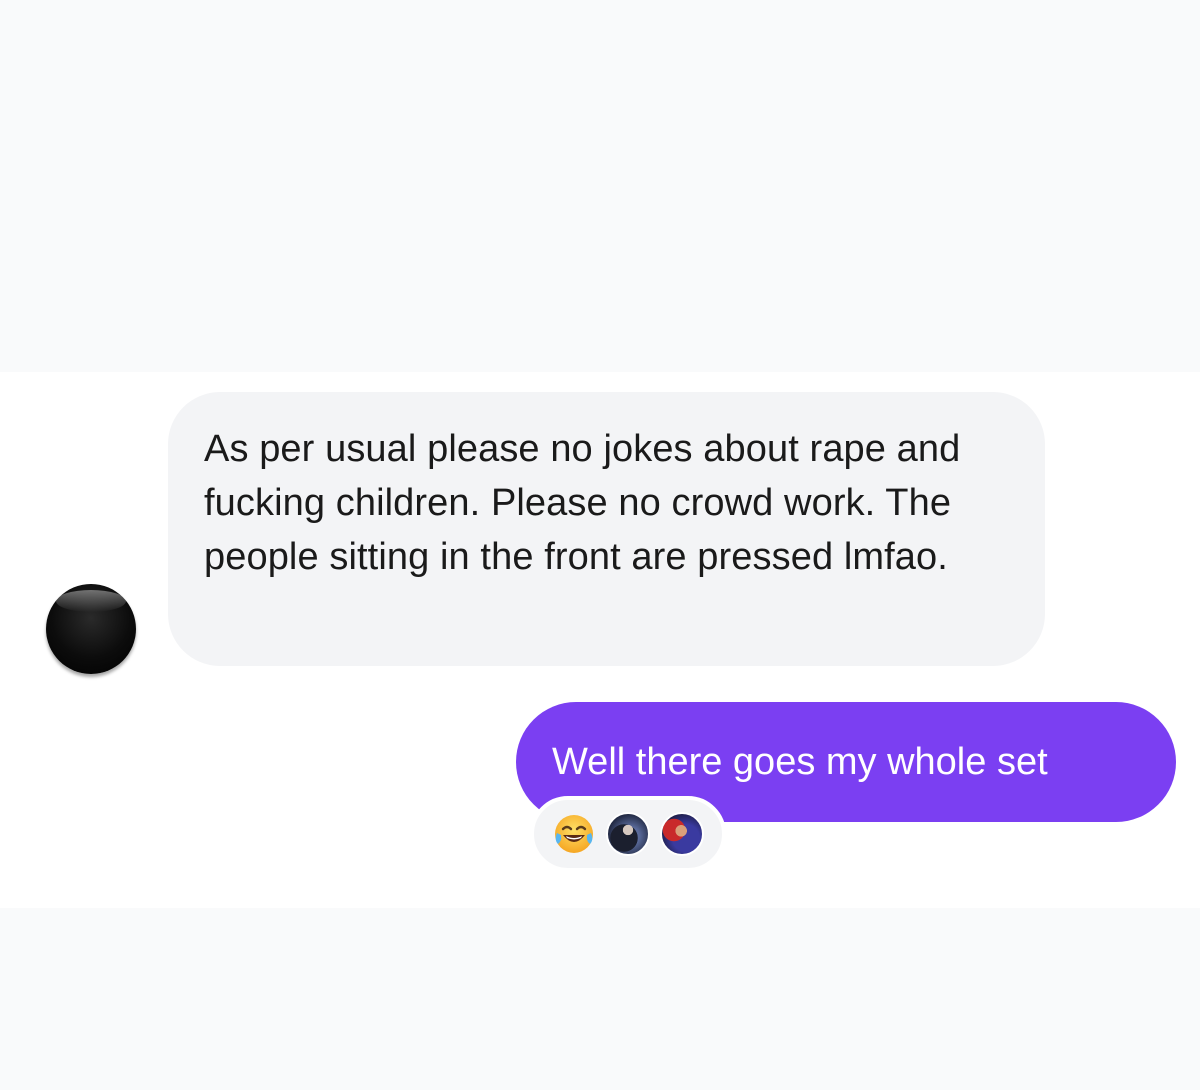 The width and height of the screenshot is (1200, 1090). What do you see at coordinates (91, 629) in the screenshot?
I see `sender-avatar` at bounding box center [91, 629].